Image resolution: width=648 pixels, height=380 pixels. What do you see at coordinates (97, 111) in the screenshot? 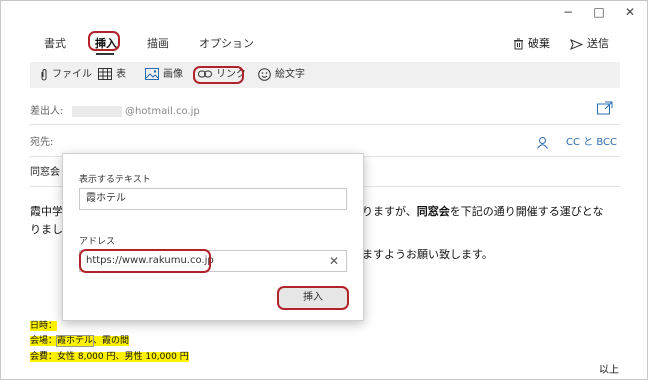
I see `from-redacted` at bounding box center [97, 111].